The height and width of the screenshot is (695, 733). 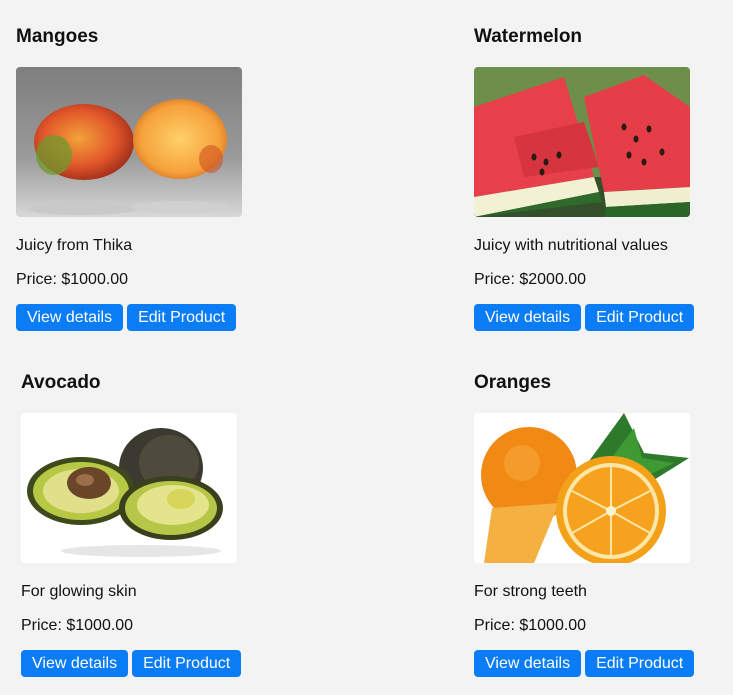 I want to click on product-title: Oranges, so click(x=513, y=382).